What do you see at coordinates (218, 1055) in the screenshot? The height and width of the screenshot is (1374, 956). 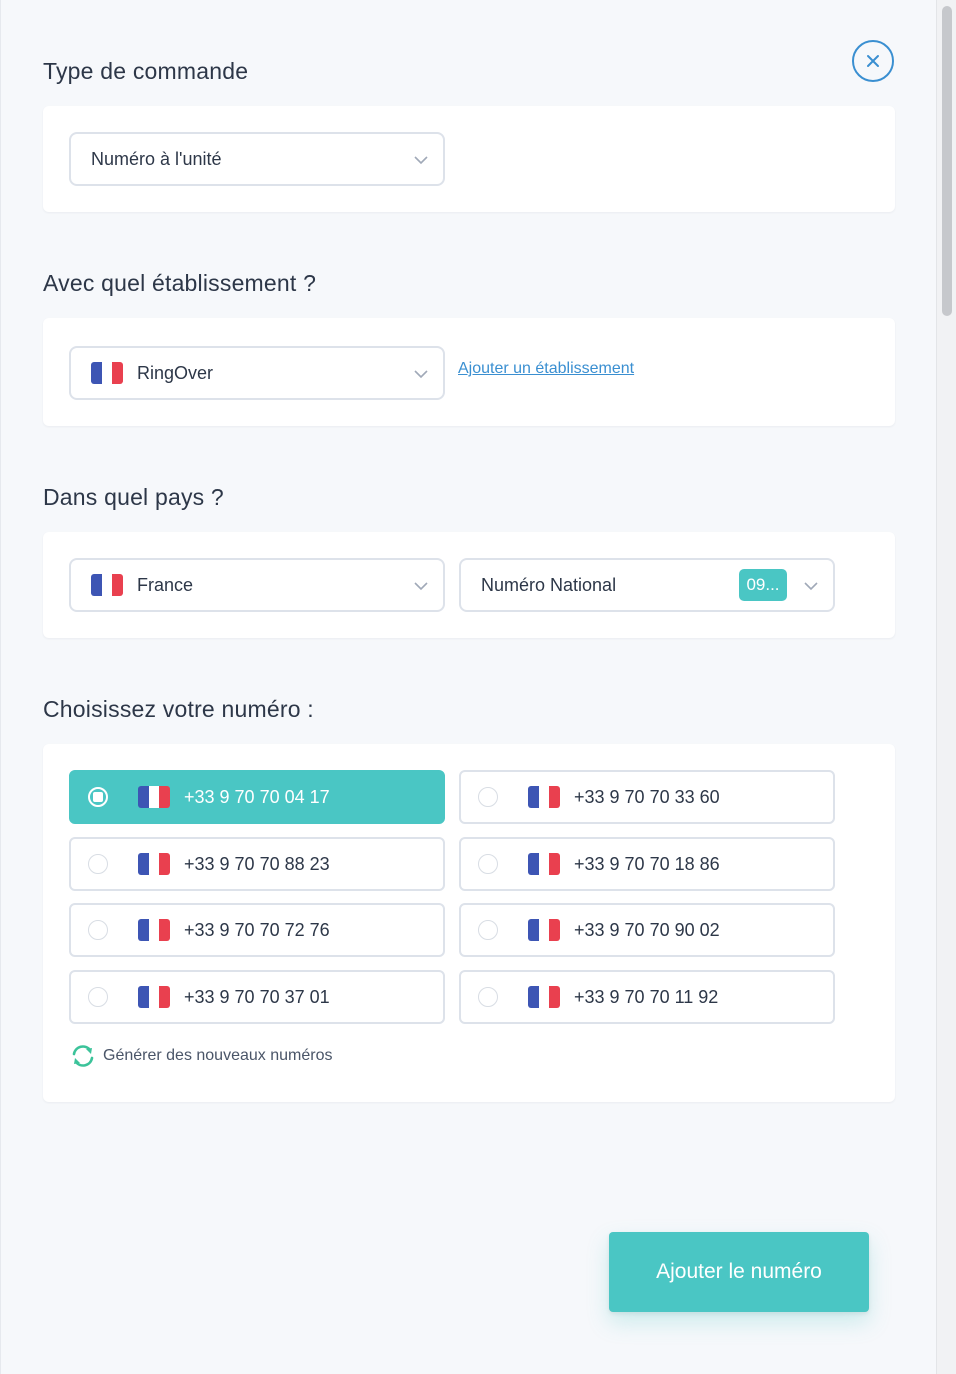 I see `generate-numbers-label: Générer des nouveaux numéros` at bounding box center [218, 1055].